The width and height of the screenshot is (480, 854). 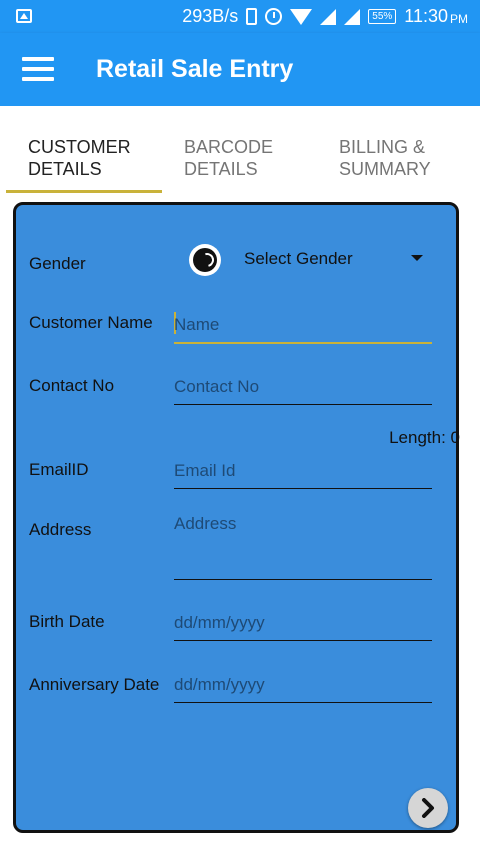 I want to click on birth-date-field, so click(x=303, y=623).